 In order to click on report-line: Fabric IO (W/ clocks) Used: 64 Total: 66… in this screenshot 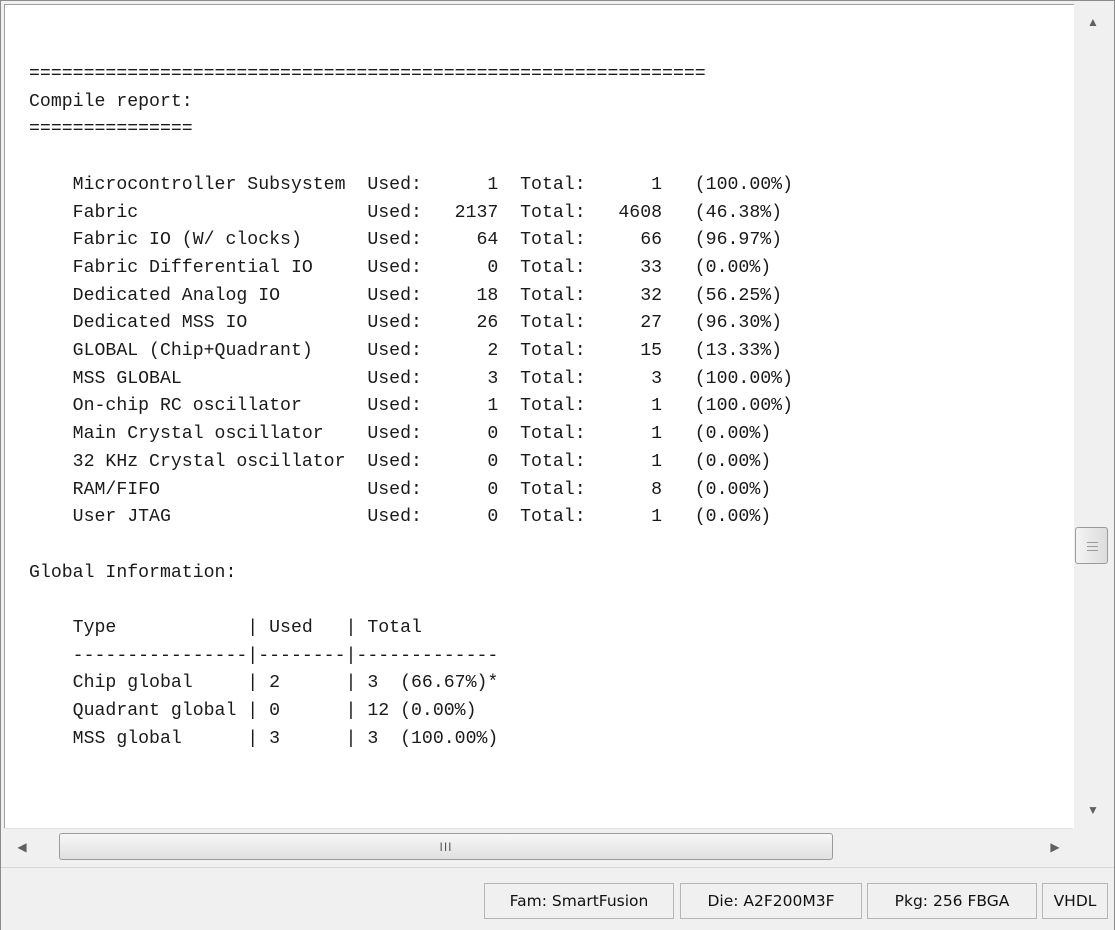, I will do `click(406, 240)`.